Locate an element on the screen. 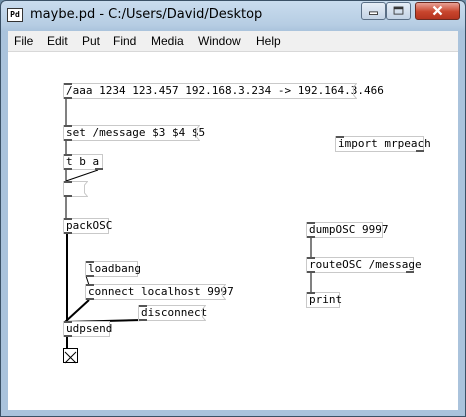 This screenshot has height=417, width=466. disconnect-message: disconnect is located at coordinates (172, 313).